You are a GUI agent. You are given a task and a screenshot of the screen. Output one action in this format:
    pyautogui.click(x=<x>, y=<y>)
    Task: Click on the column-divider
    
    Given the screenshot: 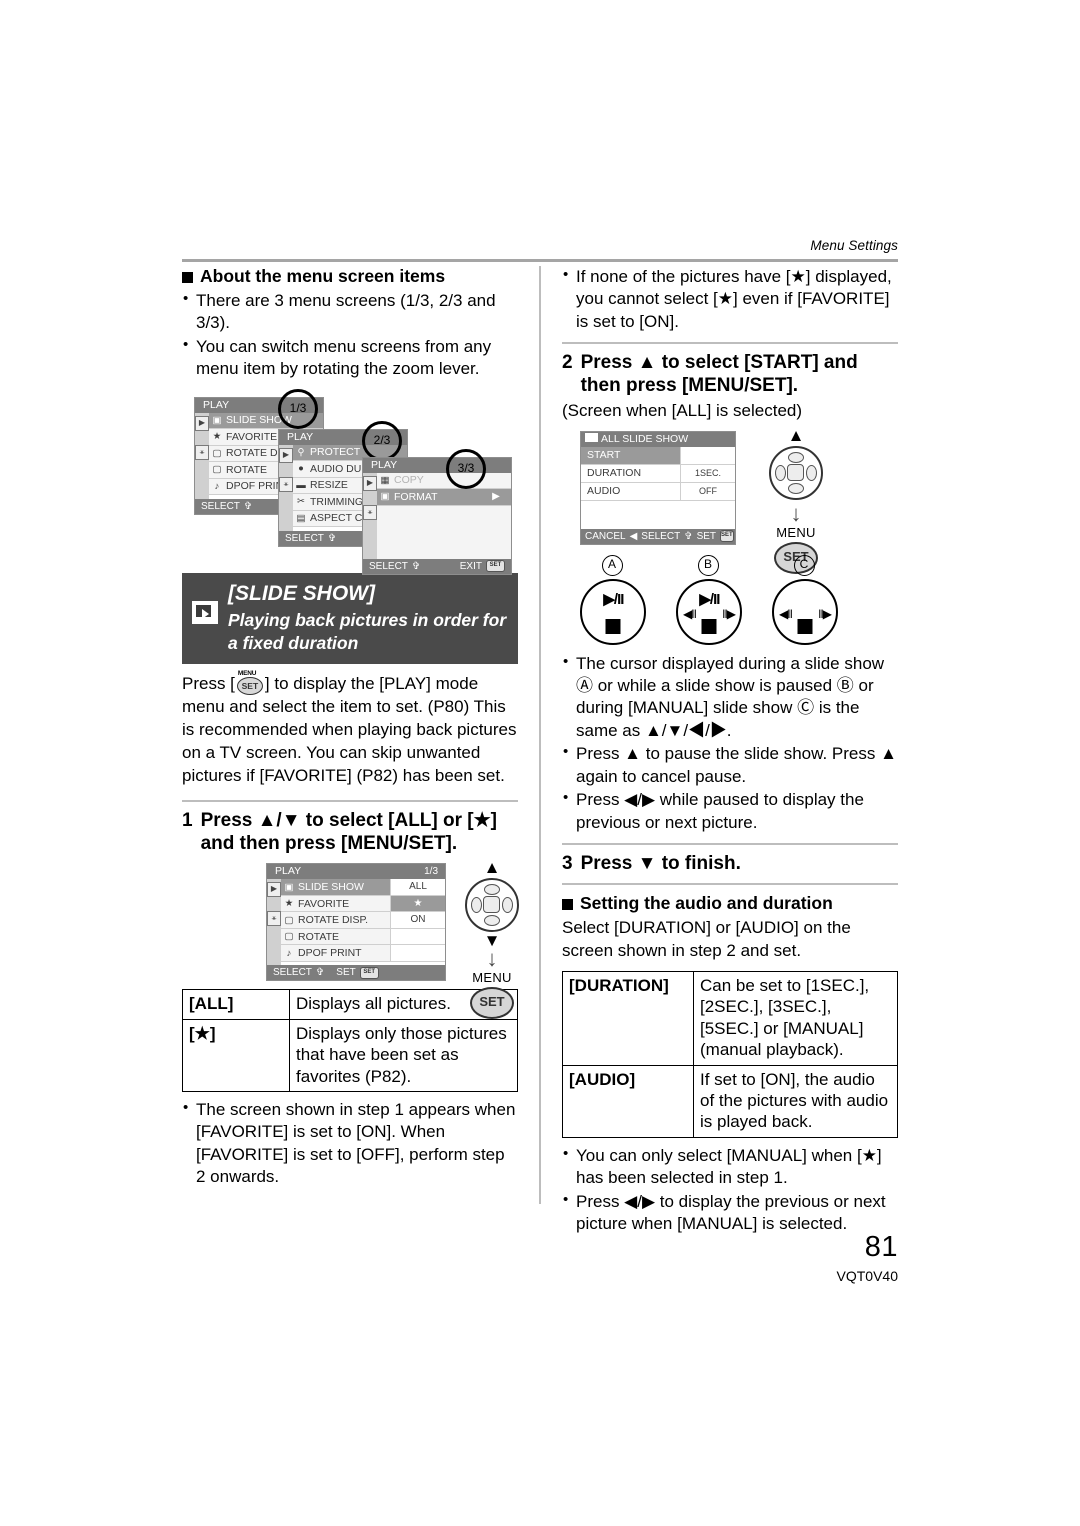 What is the action you would take?
    pyautogui.click(x=540, y=735)
    